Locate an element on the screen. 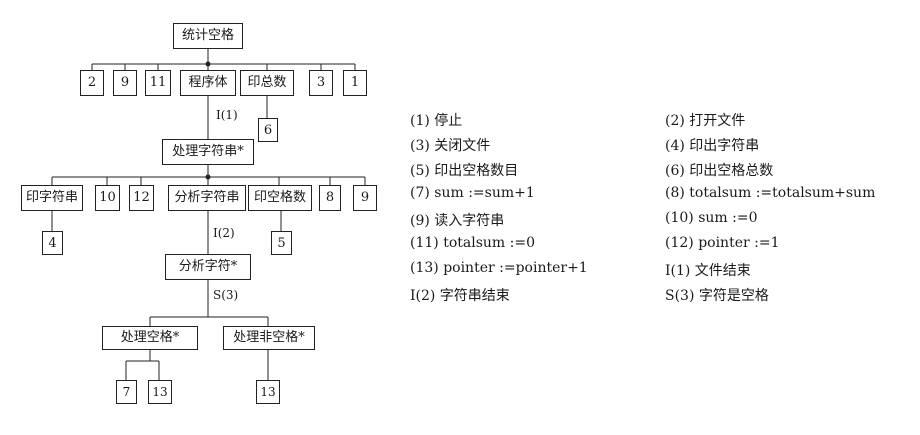  node-space-7: 7 is located at coordinates (126, 392).